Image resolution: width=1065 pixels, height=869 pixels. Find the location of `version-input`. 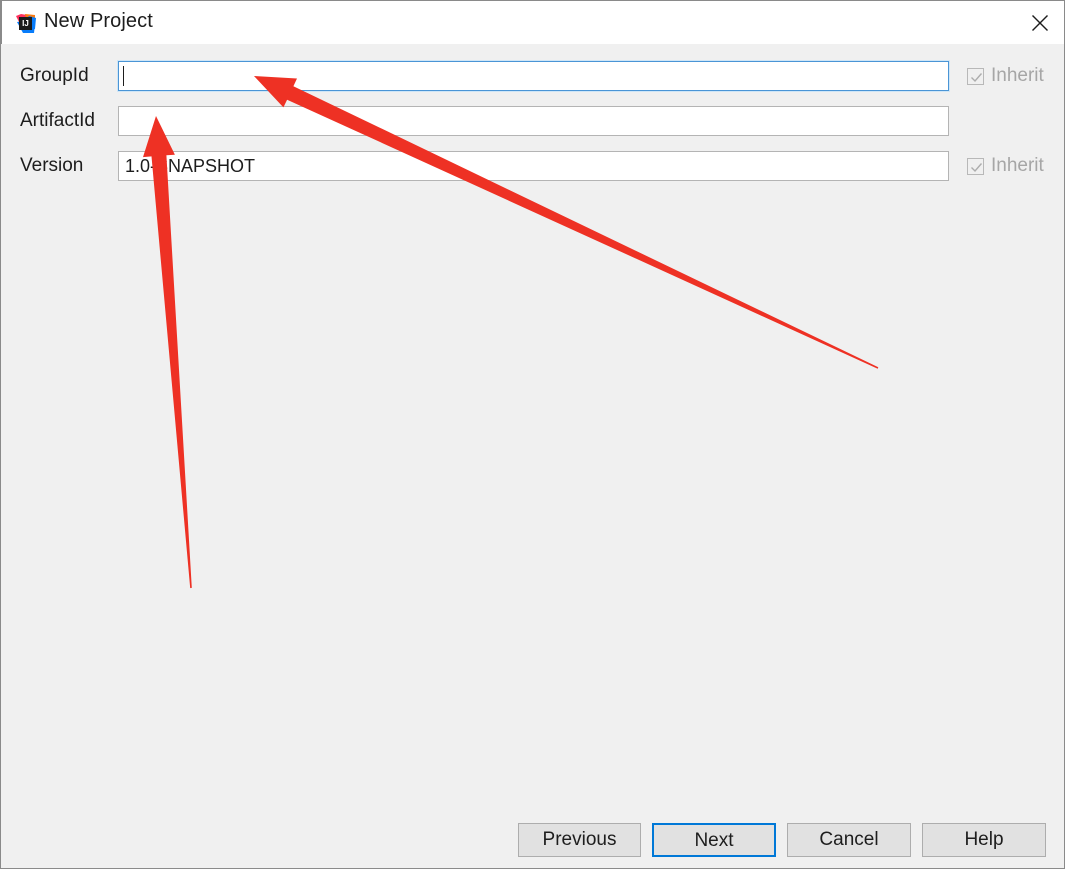

version-input is located at coordinates (533, 166).